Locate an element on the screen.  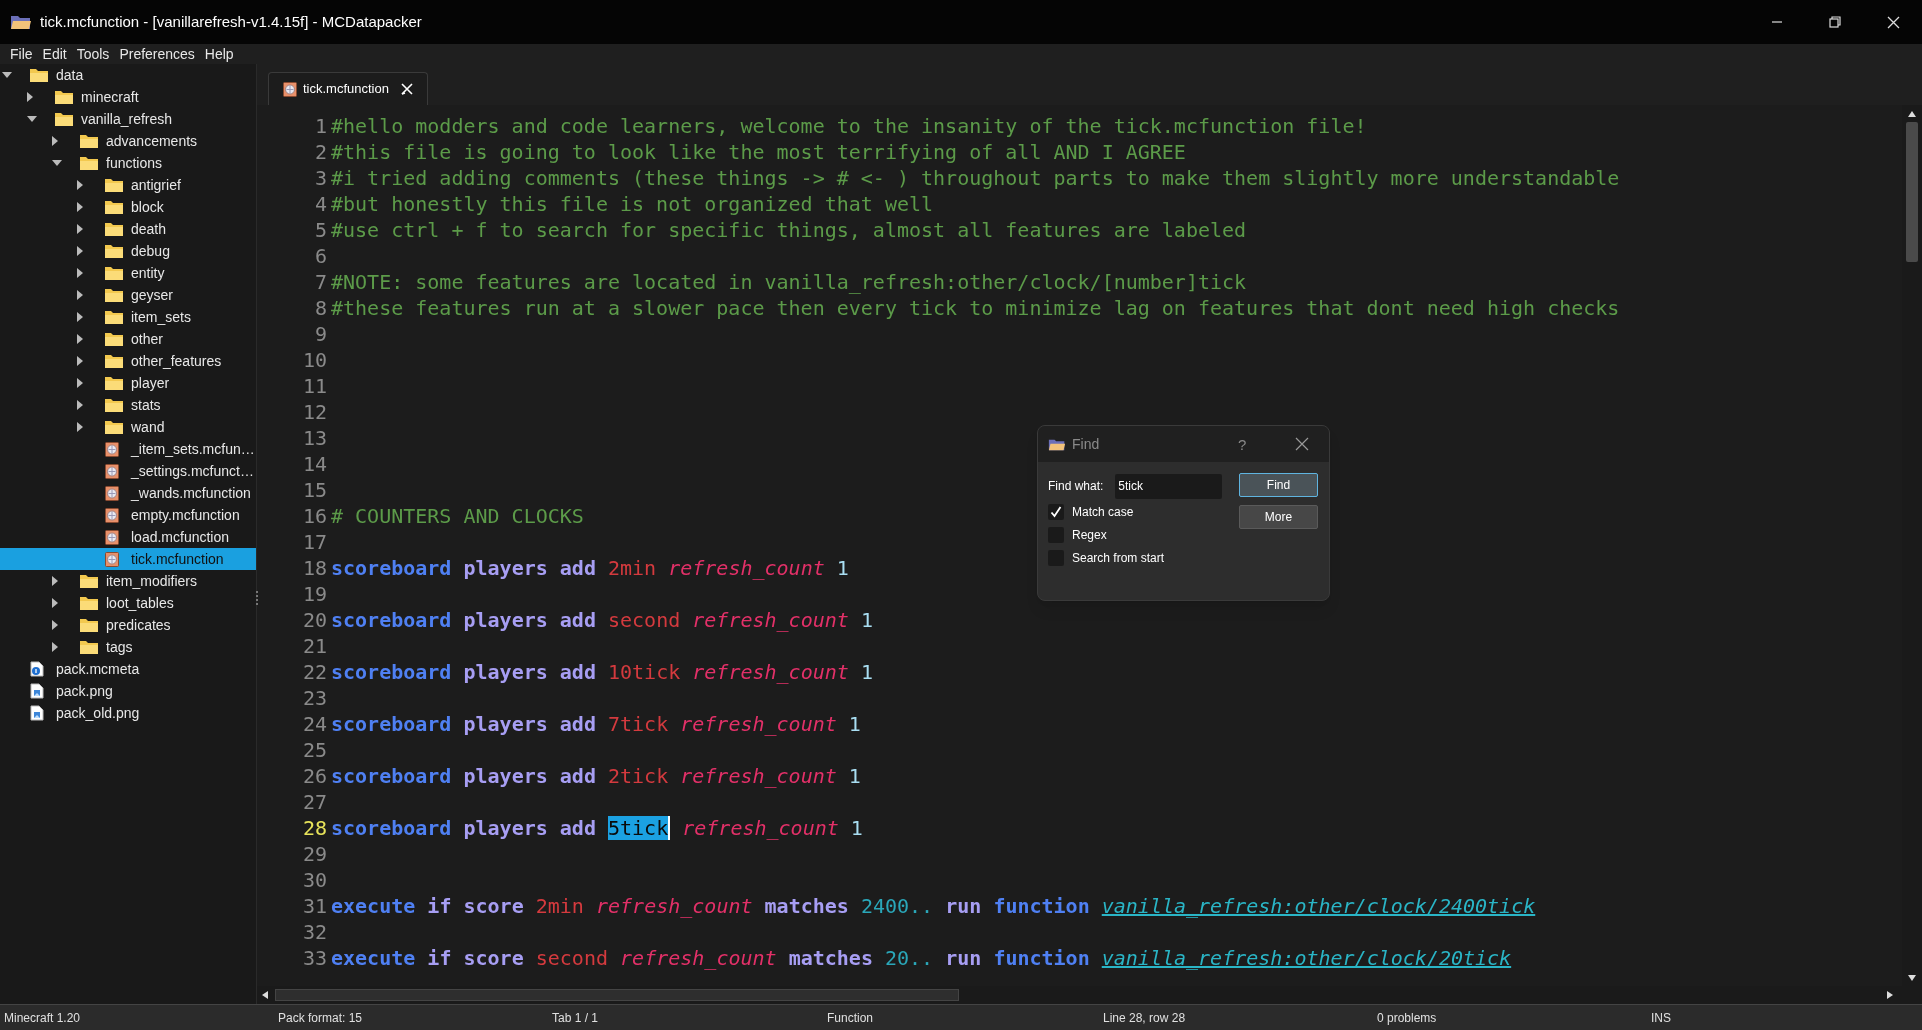
close-tab-icon is located at coordinates (407, 89).